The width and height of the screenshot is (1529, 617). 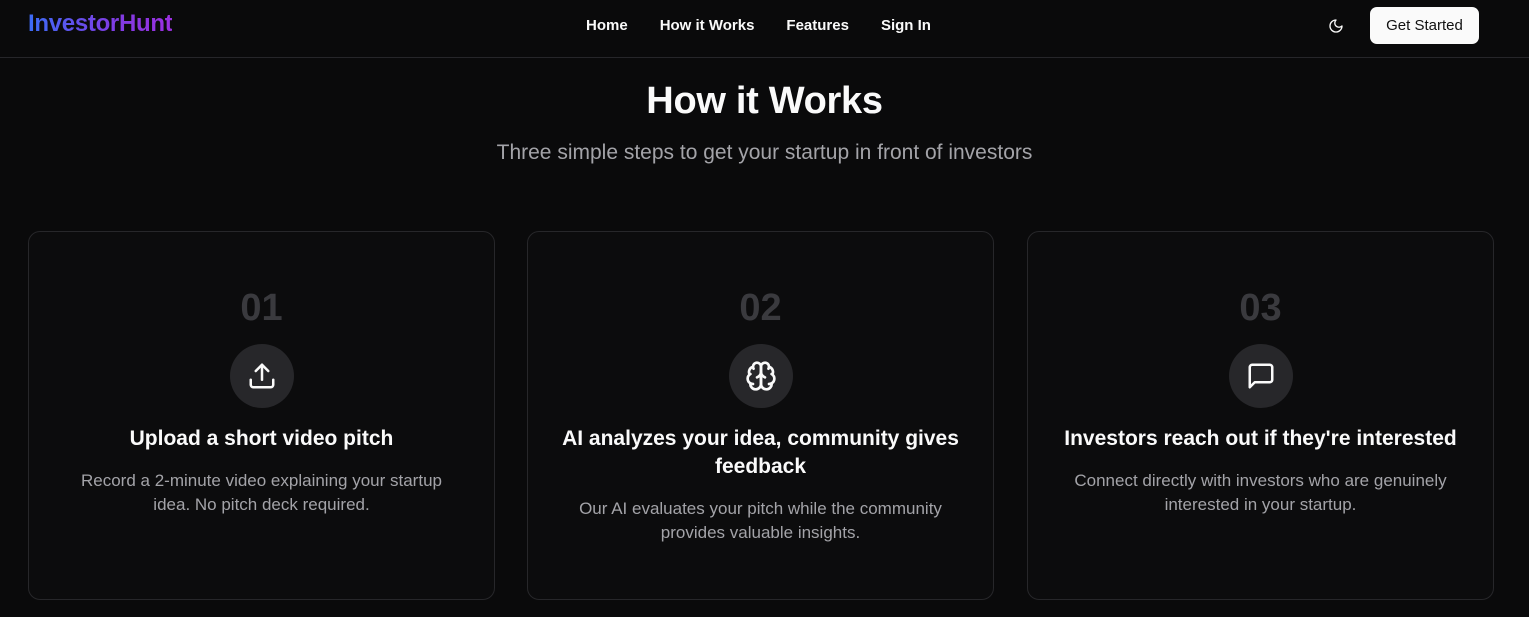 I want to click on step-number: 03, so click(x=1260, y=308).